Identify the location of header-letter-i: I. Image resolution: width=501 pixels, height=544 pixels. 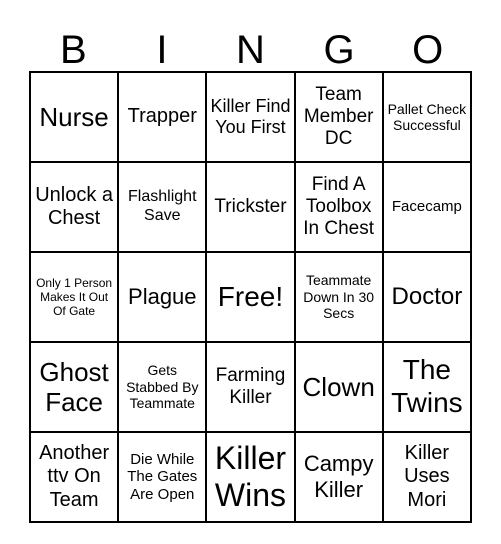
(162, 50).